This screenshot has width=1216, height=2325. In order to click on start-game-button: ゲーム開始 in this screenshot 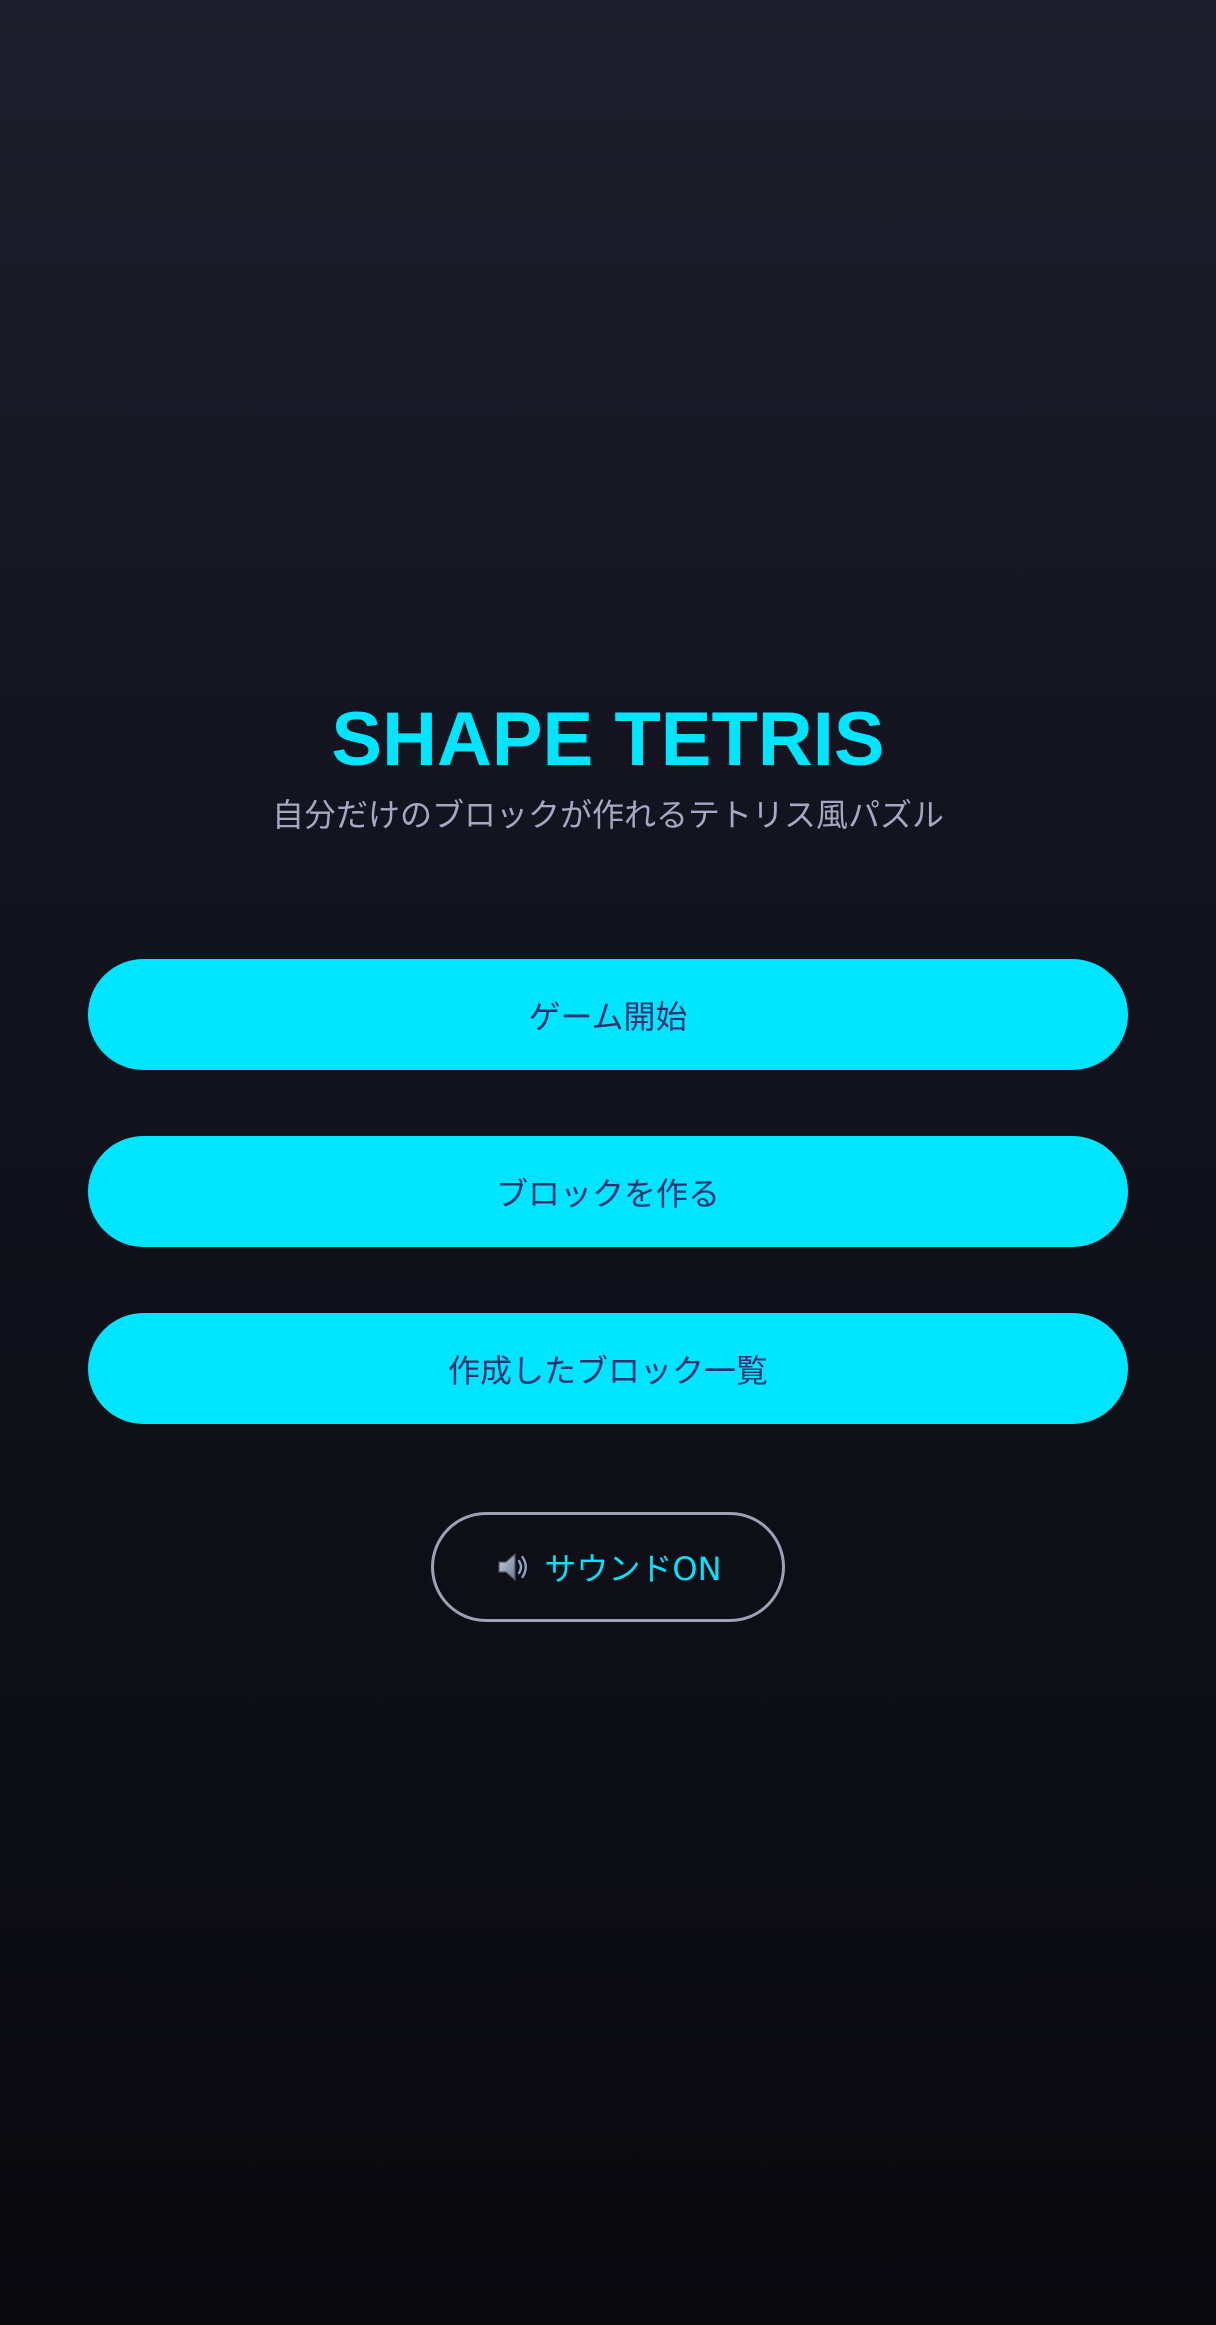, I will do `click(608, 1014)`.